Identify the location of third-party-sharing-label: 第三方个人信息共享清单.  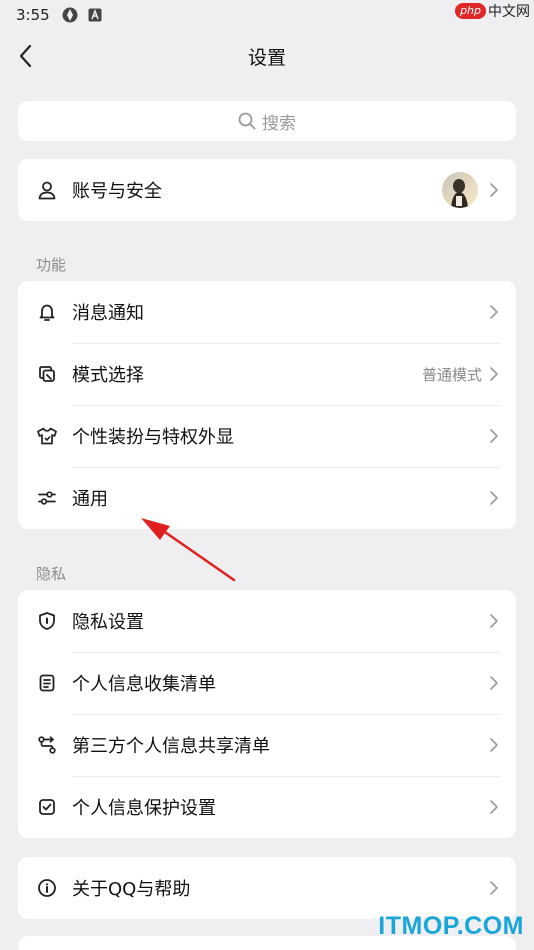
(171, 746).